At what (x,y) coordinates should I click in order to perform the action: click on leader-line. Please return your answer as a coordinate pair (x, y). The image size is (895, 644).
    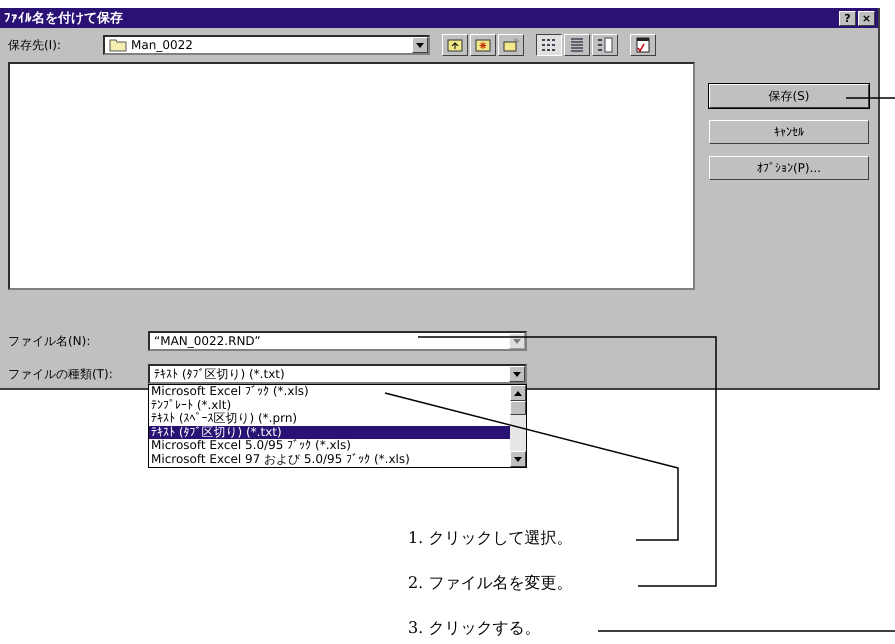
    Looking at the image, I should click on (870, 98).